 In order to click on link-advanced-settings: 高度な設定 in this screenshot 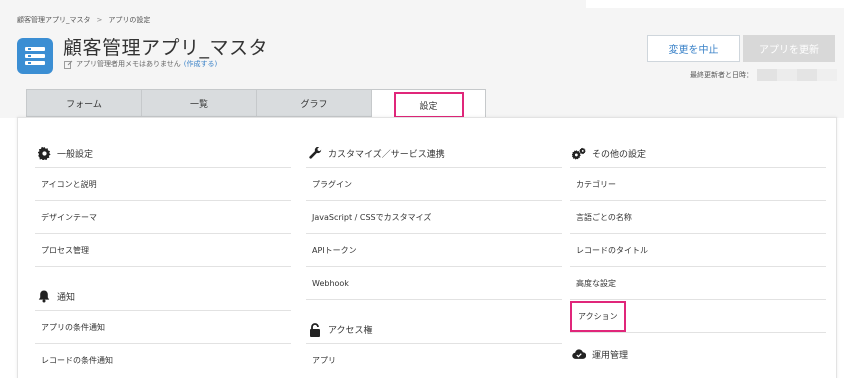, I will do `click(698, 283)`.